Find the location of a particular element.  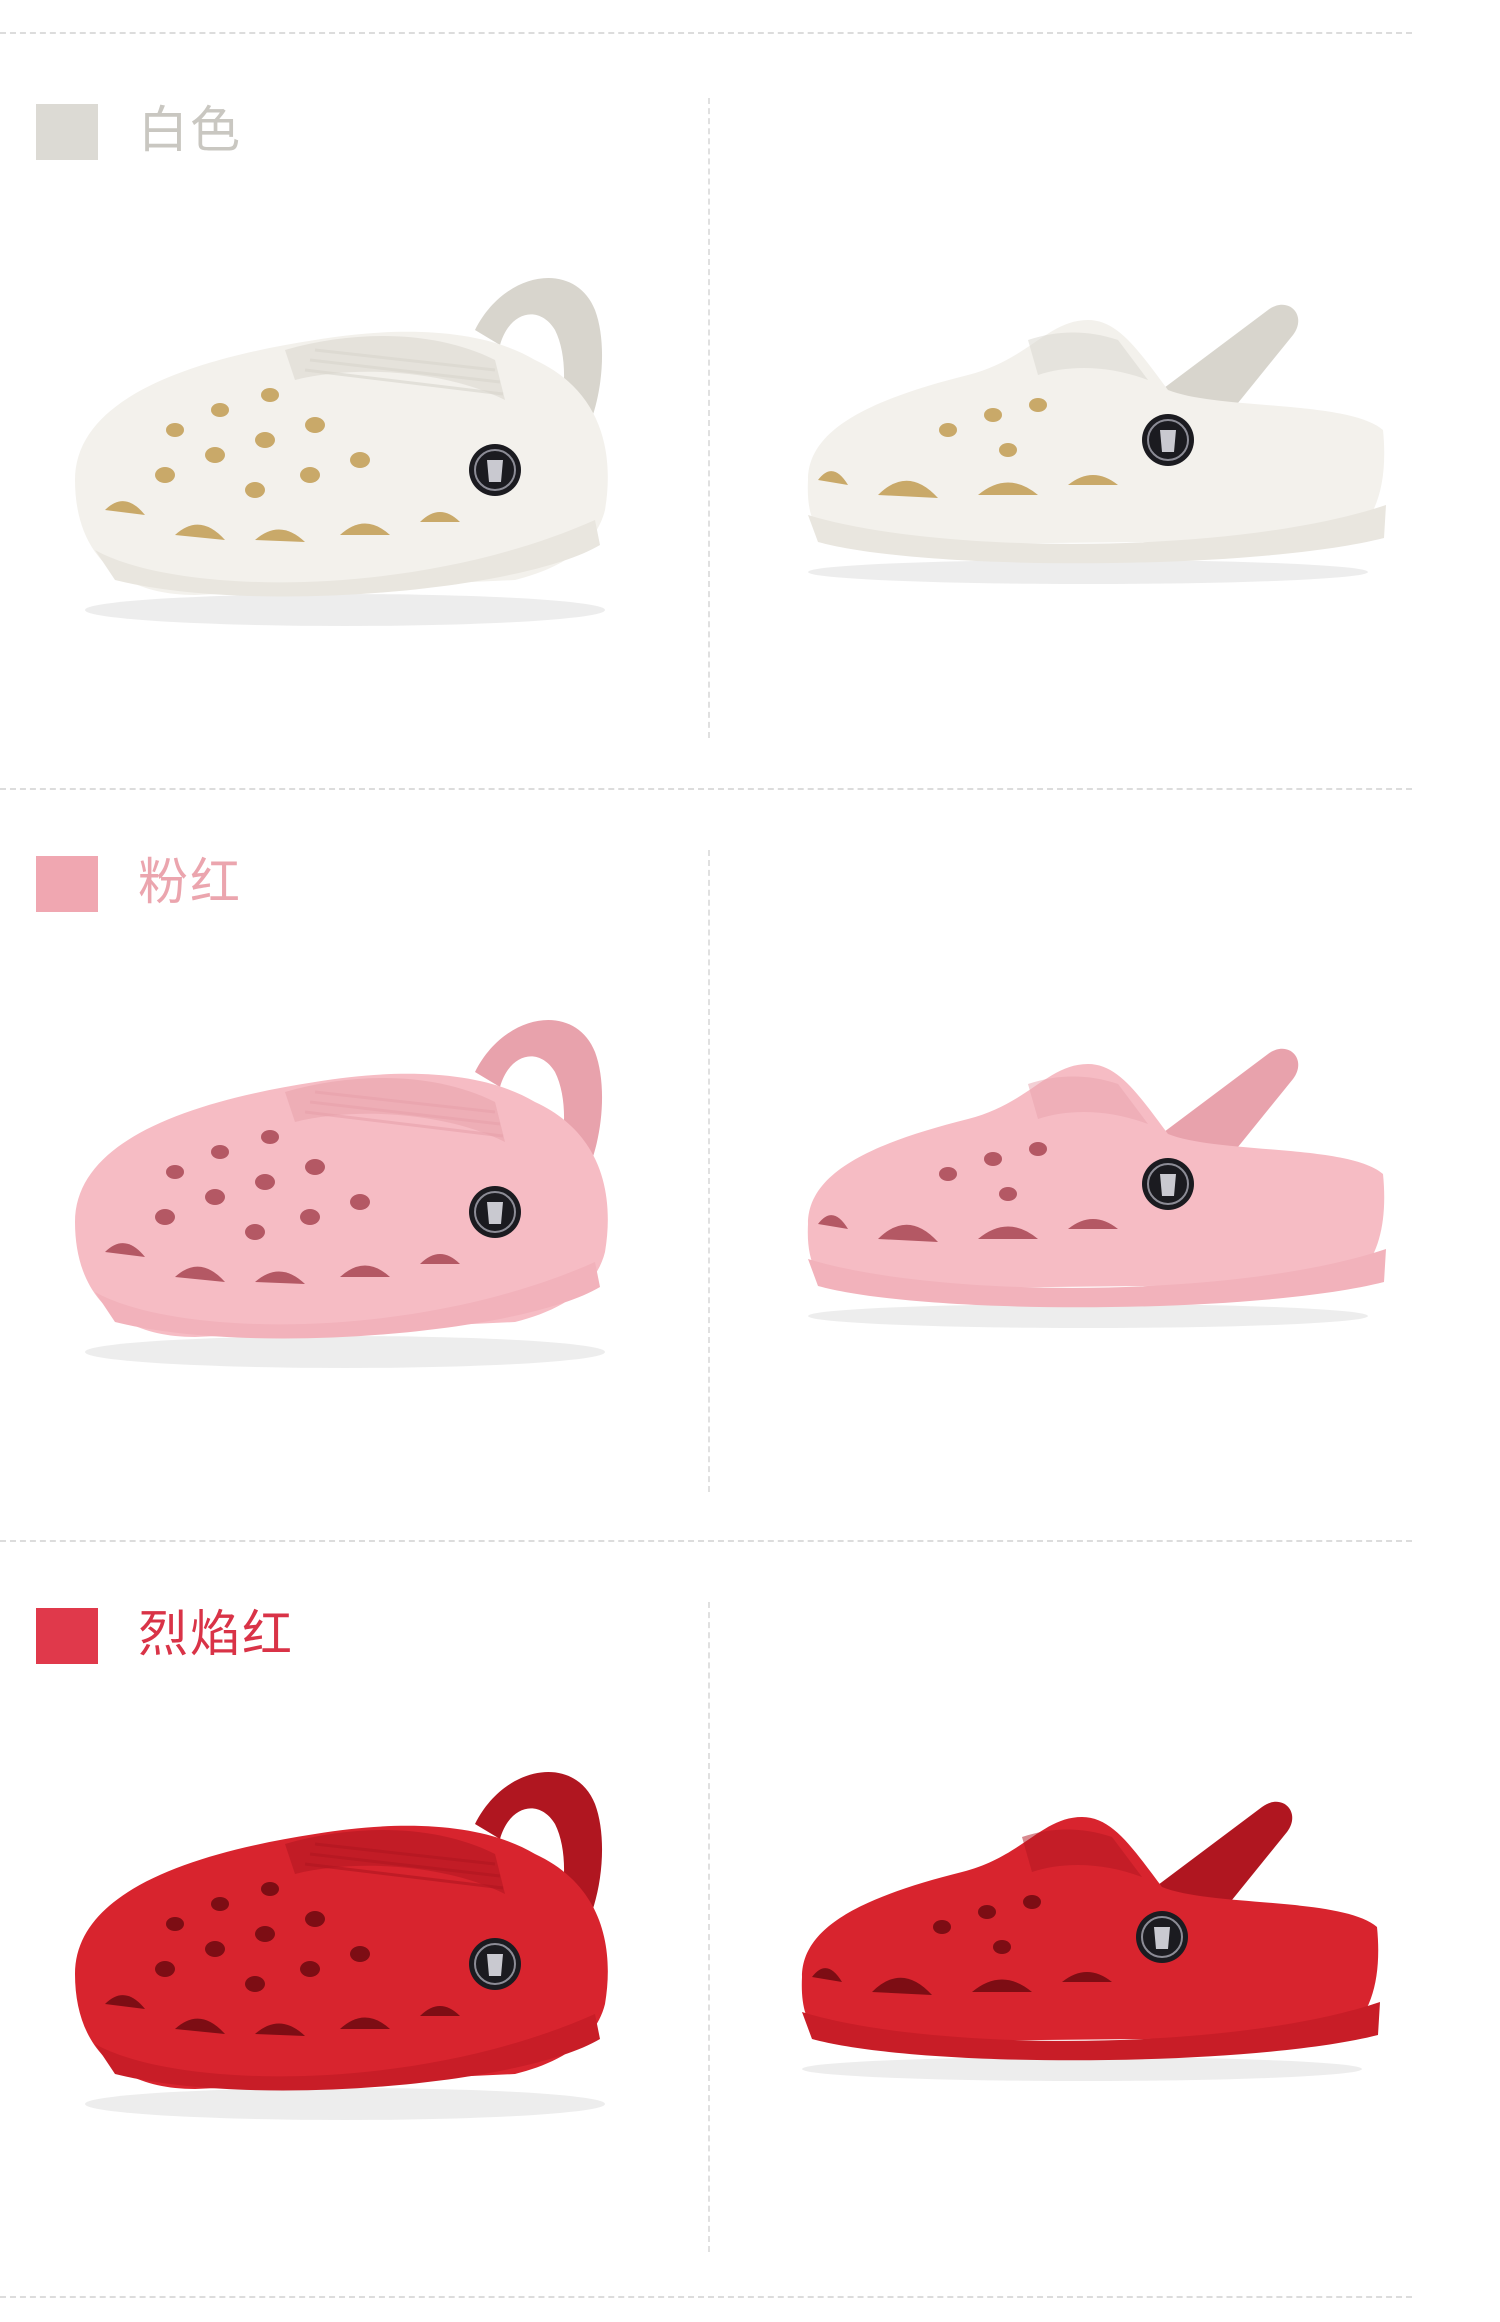

color-name-label: 粉红 is located at coordinates (190, 882).